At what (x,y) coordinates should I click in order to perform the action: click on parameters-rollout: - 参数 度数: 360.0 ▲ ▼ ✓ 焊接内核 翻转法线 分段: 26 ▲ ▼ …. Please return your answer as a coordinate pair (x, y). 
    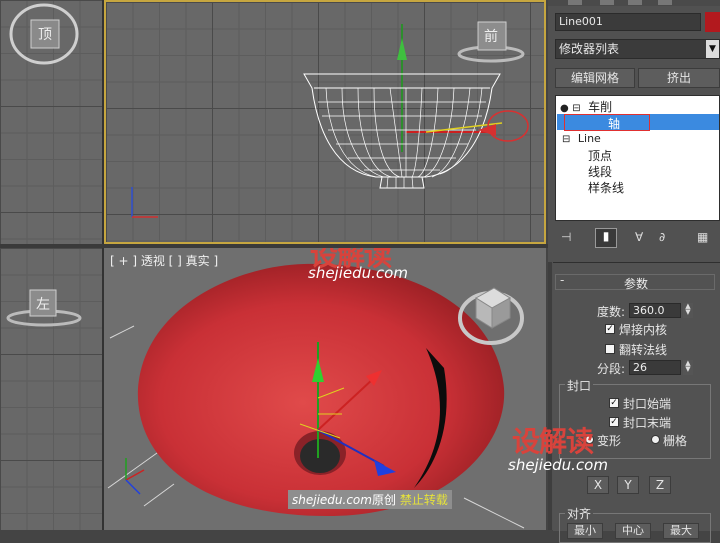
    Looking at the image, I should click on (636, 402).